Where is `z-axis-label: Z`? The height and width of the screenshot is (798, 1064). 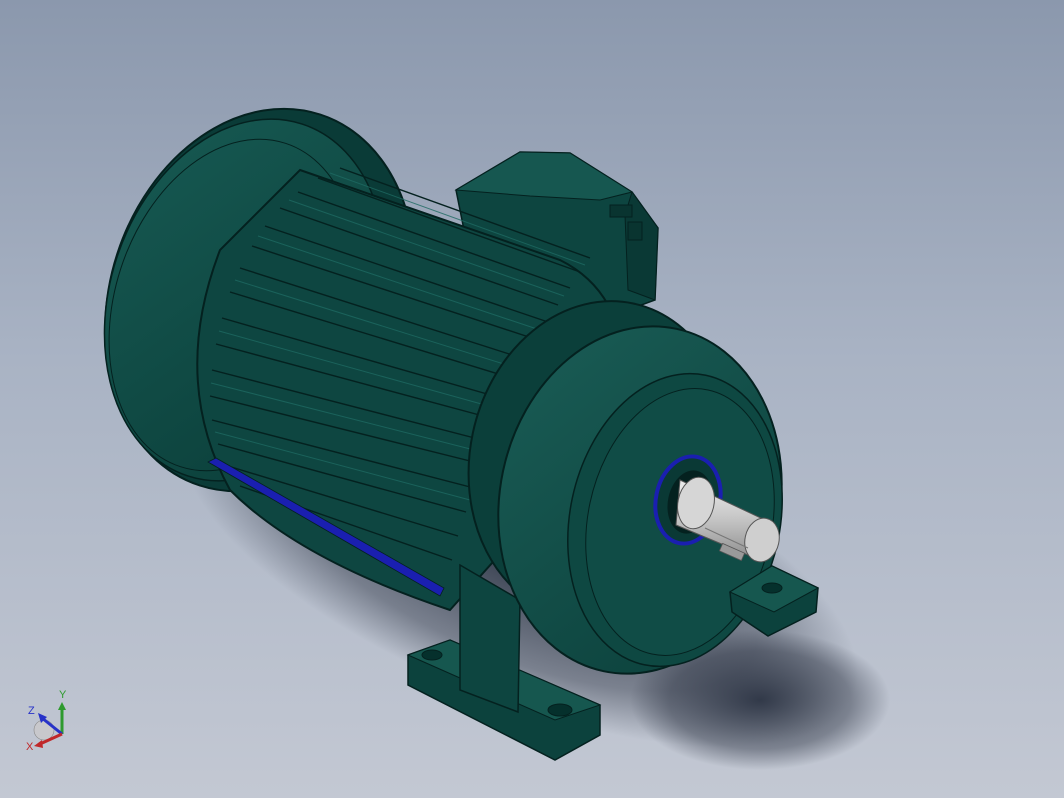
z-axis-label: Z is located at coordinates (31, 711).